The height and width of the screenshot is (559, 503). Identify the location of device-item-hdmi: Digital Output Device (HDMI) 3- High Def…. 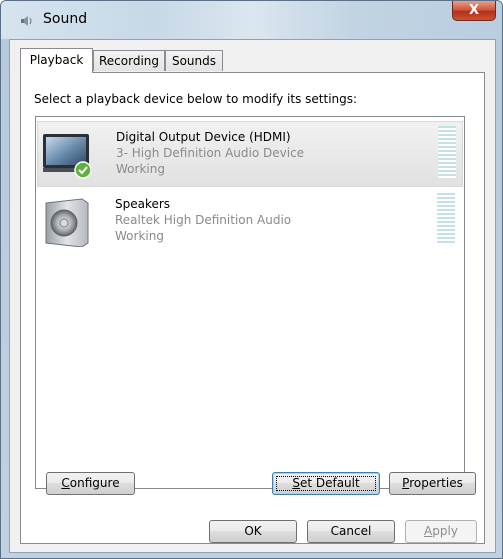
(250, 154).